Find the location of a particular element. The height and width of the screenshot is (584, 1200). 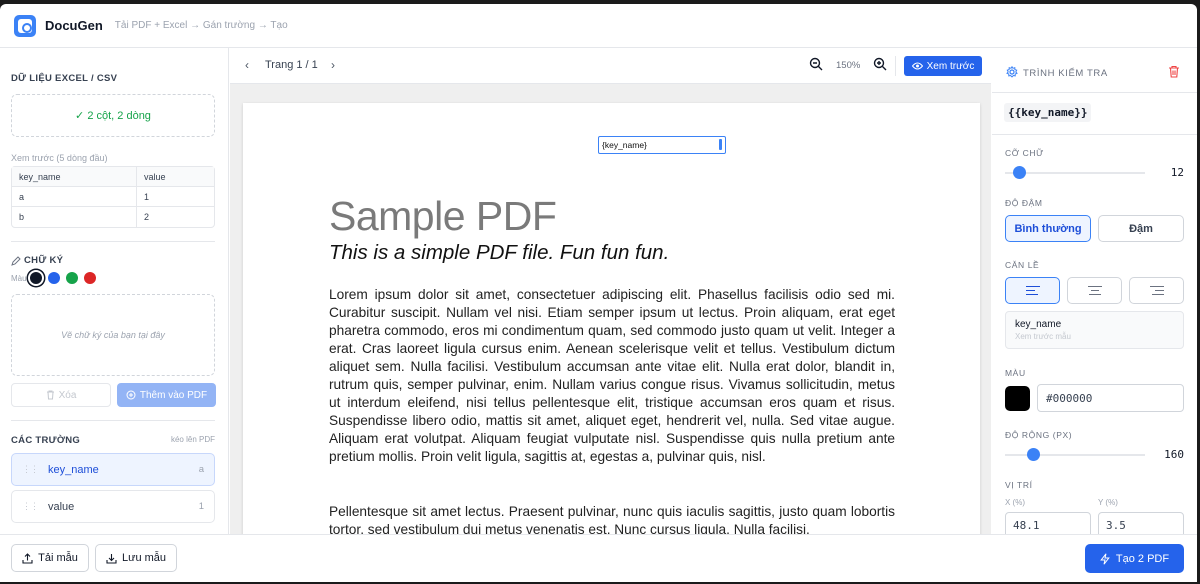

y-input: 3.5 is located at coordinates (1141, 523).